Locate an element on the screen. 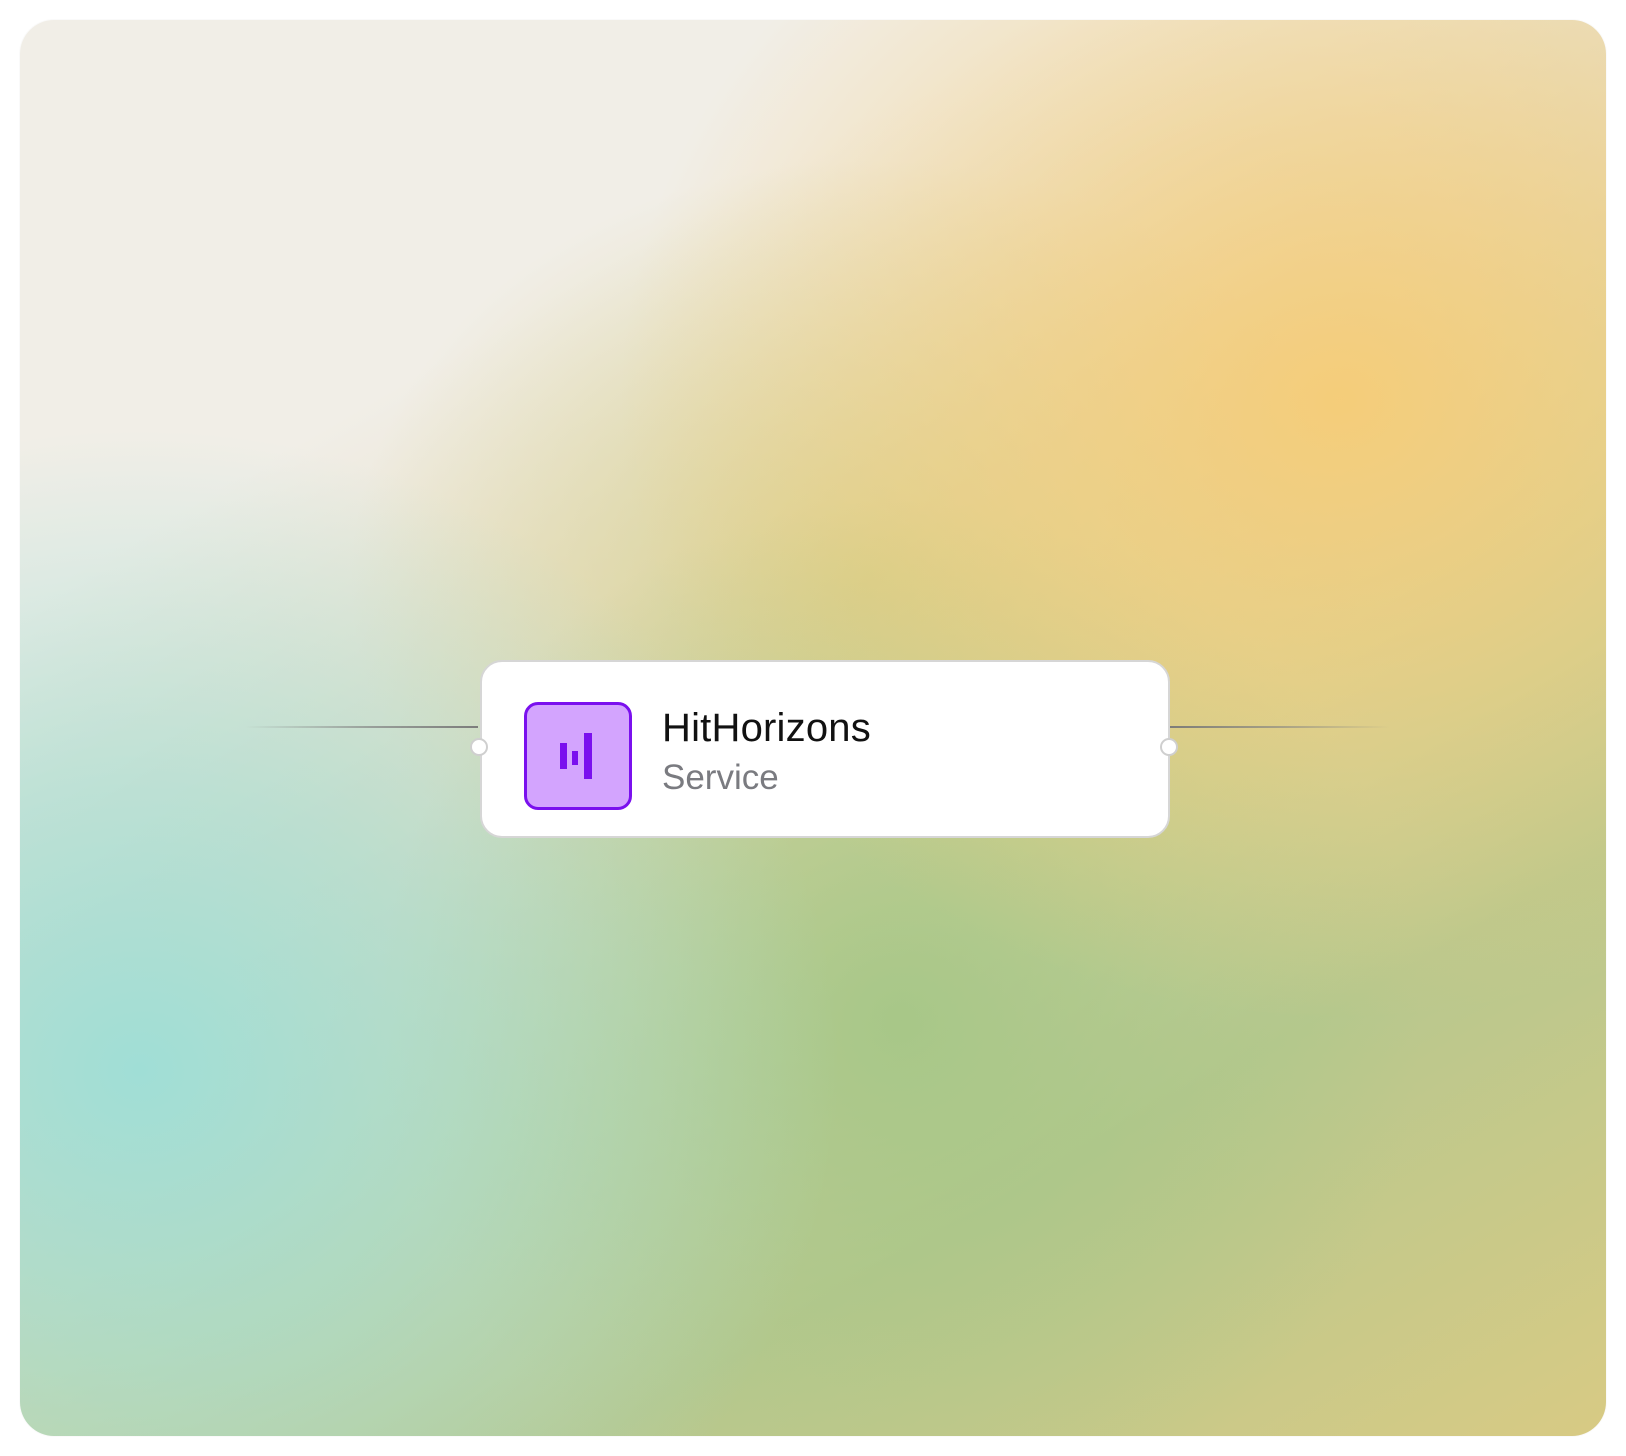  hithorizons-glyph-icon is located at coordinates (576, 756).